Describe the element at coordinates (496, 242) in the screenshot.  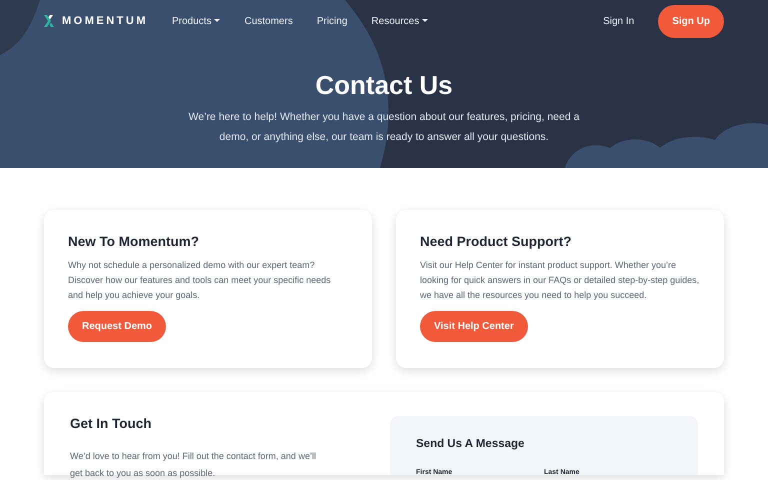
I see `card-title: Need Product Support?` at that location.